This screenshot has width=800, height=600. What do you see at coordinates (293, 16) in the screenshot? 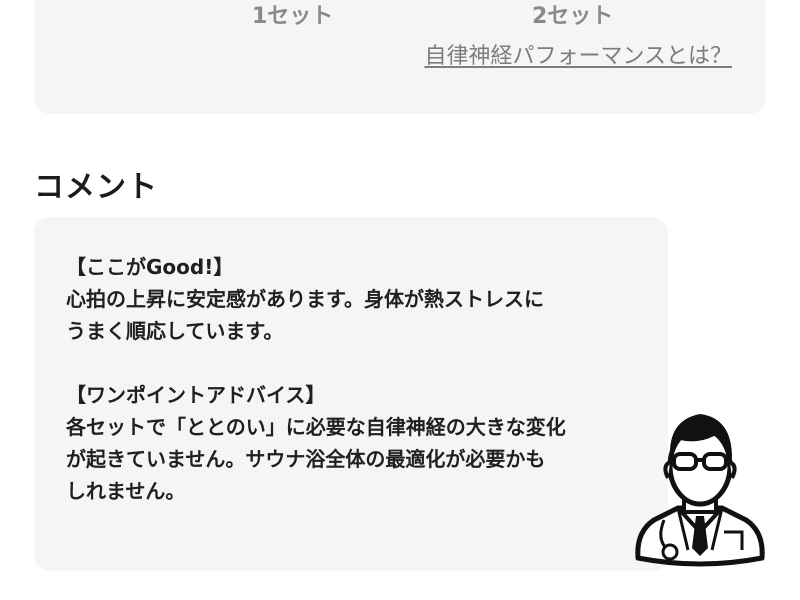
I see `set-1-label: 1セット` at bounding box center [293, 16].